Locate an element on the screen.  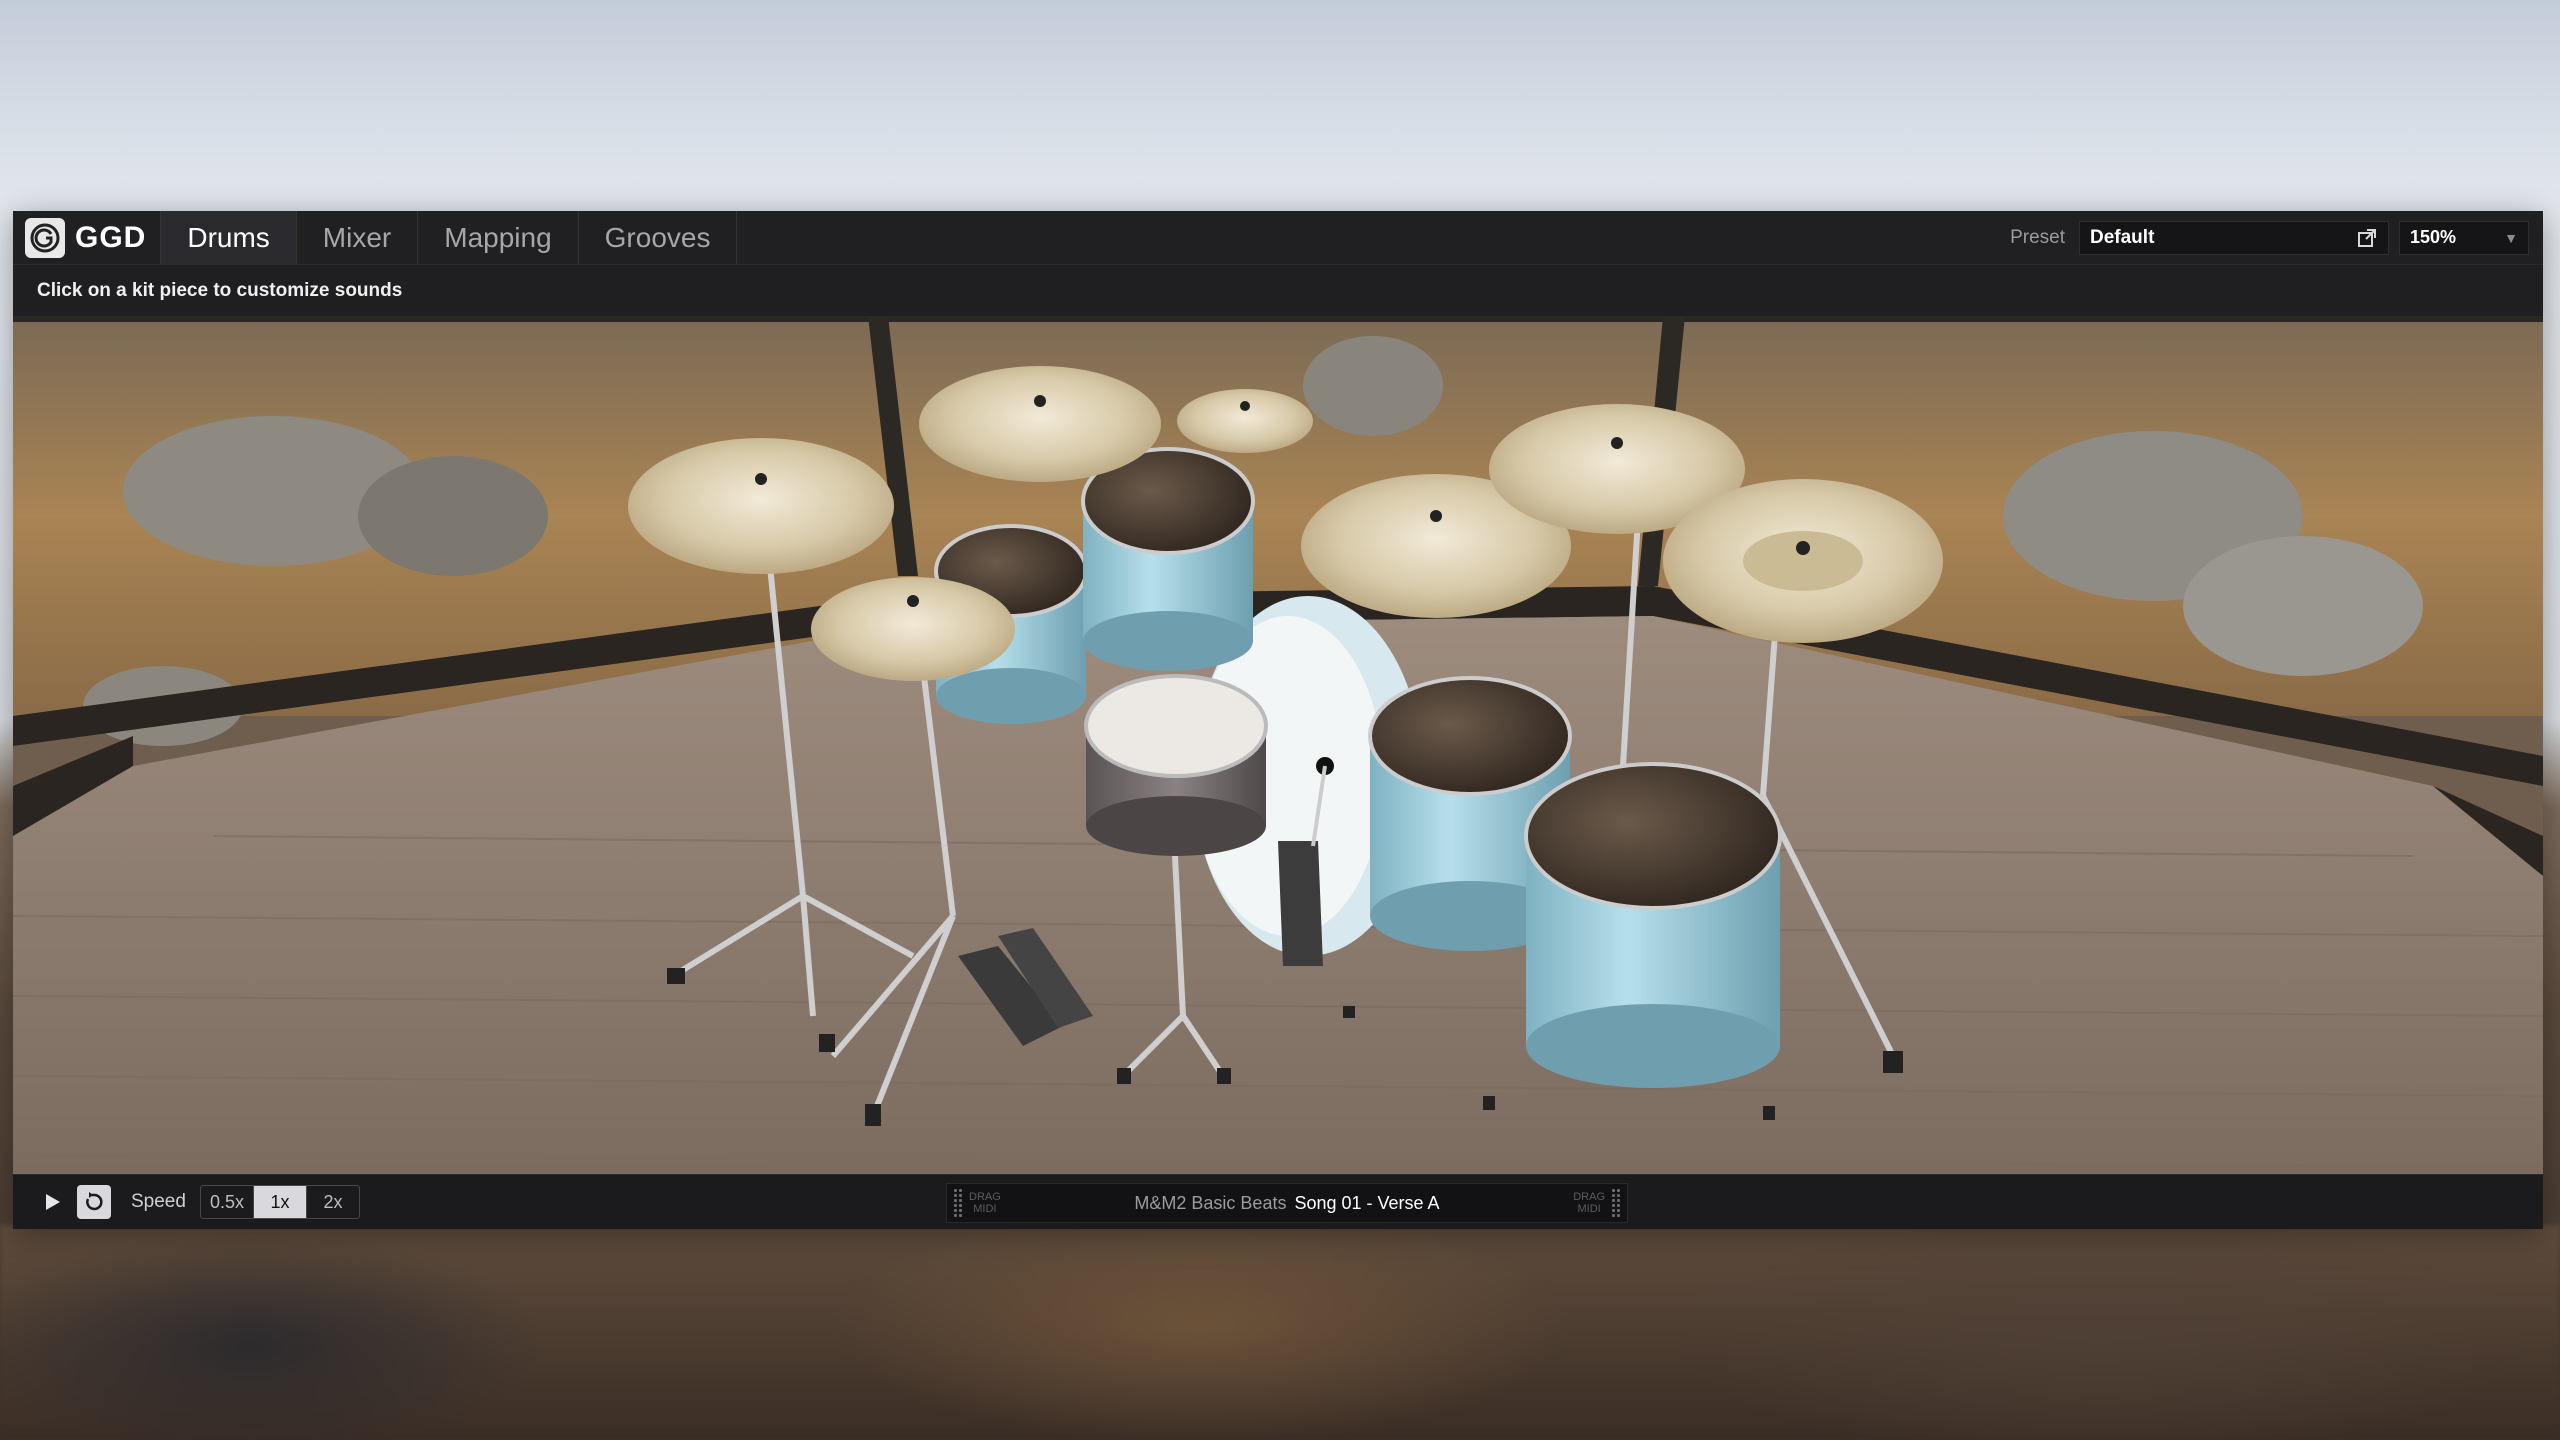
zoom-value: 150% is located at coordinates (2433, 237).